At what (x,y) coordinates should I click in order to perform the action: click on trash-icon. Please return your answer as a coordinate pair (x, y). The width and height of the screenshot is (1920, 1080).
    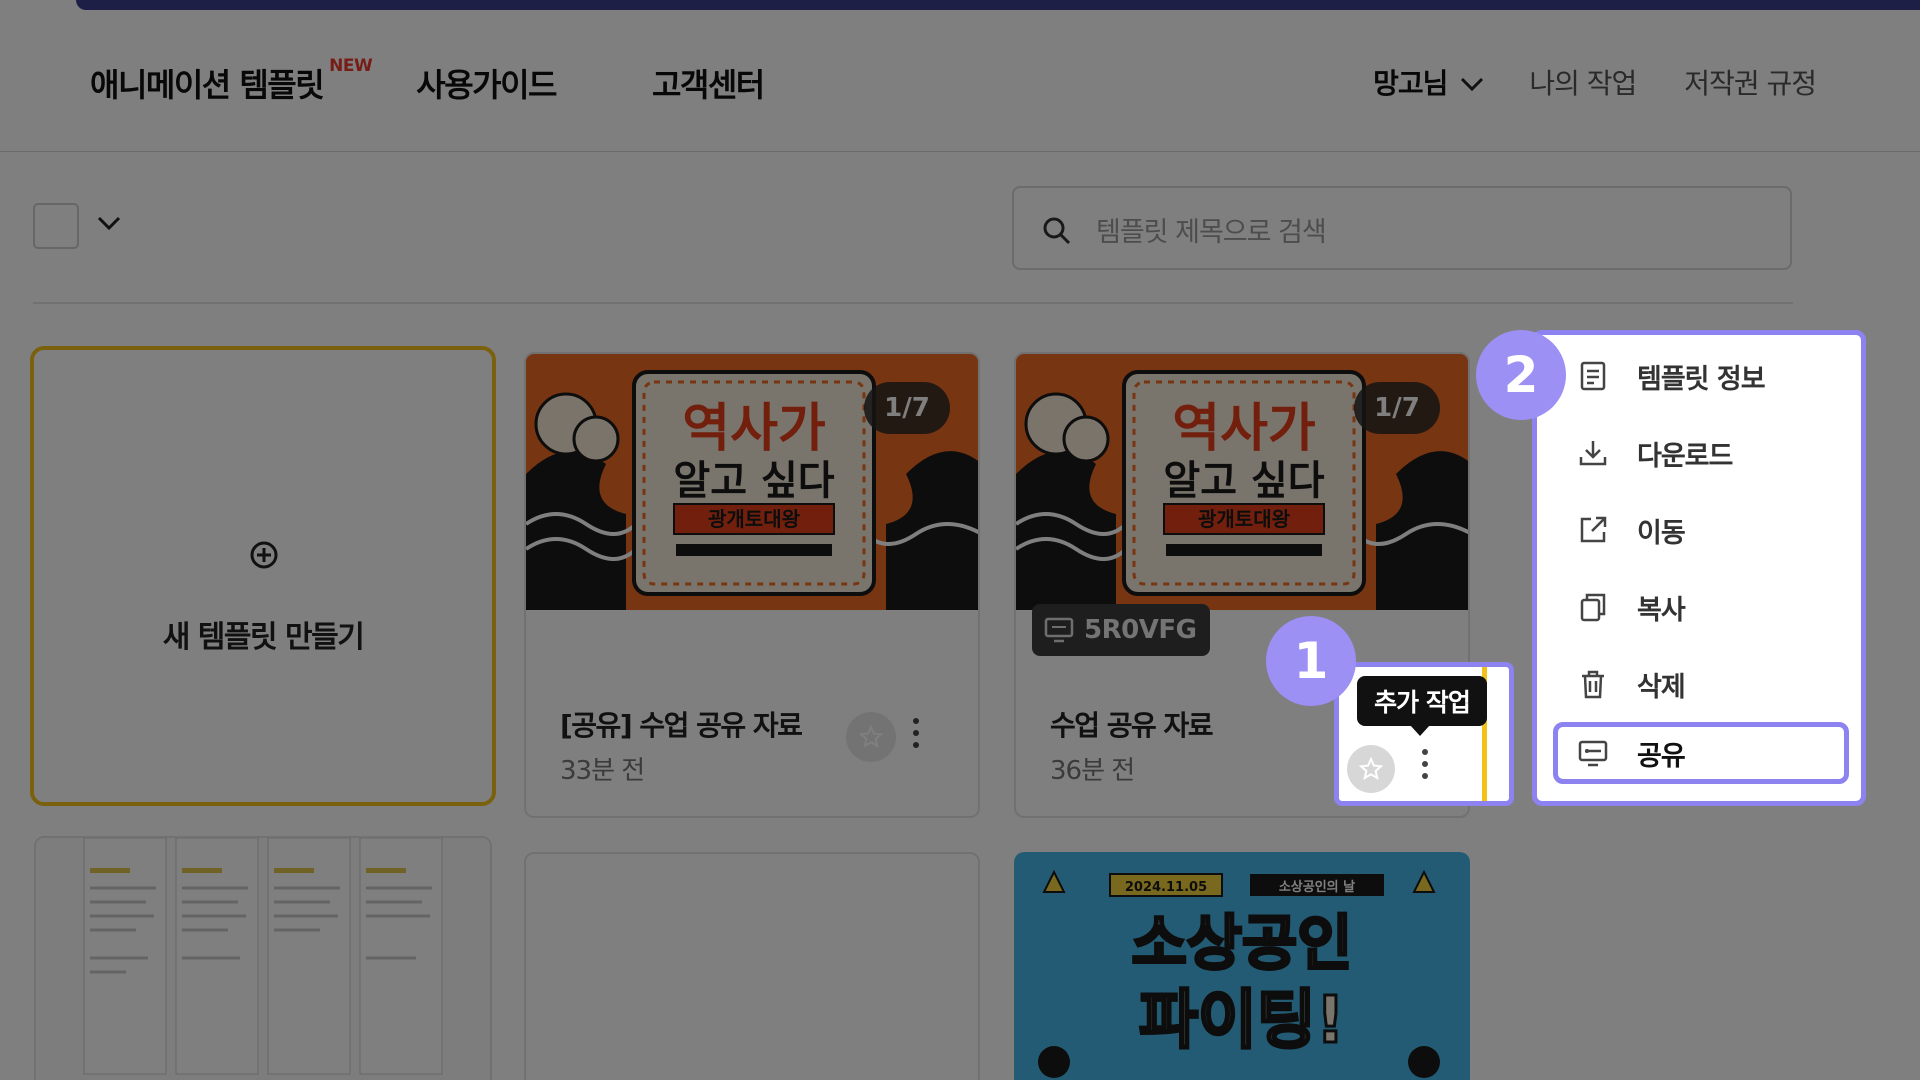
    Looking at the image, I should click on (1593, 684).